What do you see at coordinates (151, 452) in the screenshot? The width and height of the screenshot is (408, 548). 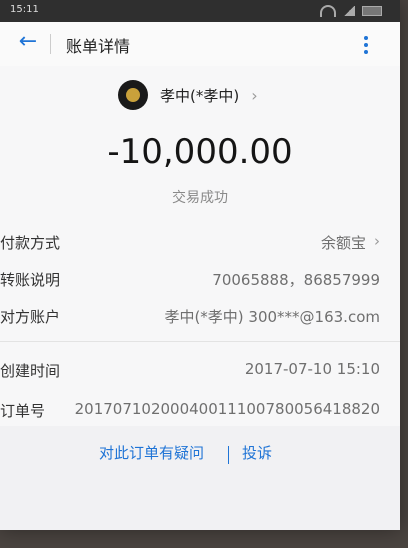 I see `order-doubt-link: 对此订单有疑问` at bounding box center [151, 452].